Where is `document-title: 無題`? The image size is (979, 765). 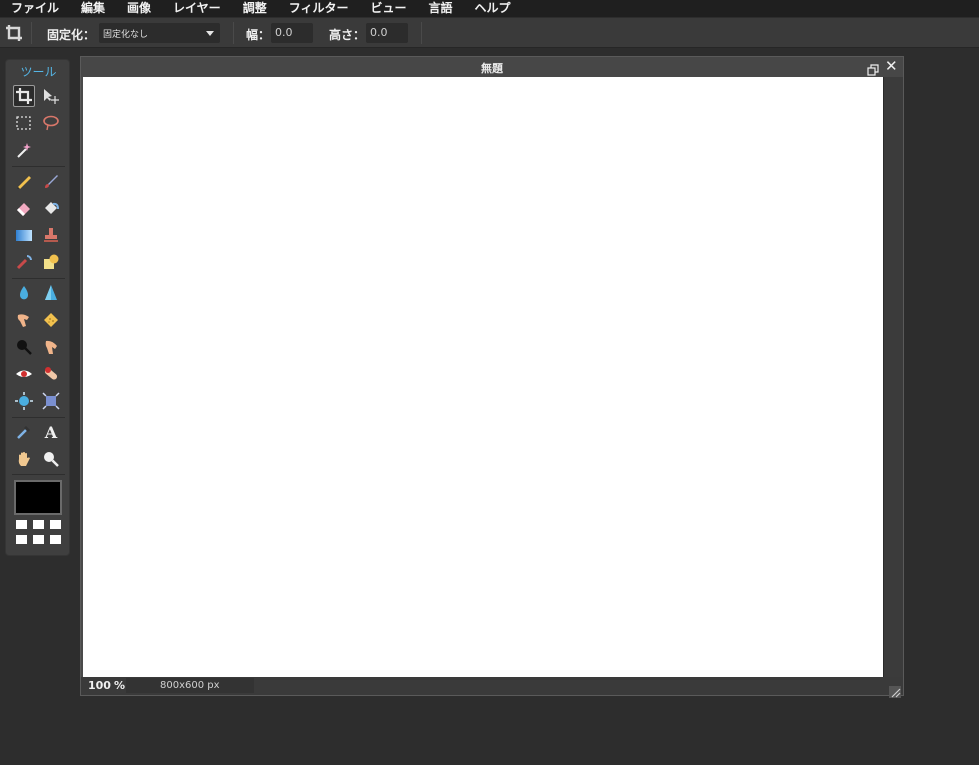
document-title: 無題 is located at coordinates (492, 68).